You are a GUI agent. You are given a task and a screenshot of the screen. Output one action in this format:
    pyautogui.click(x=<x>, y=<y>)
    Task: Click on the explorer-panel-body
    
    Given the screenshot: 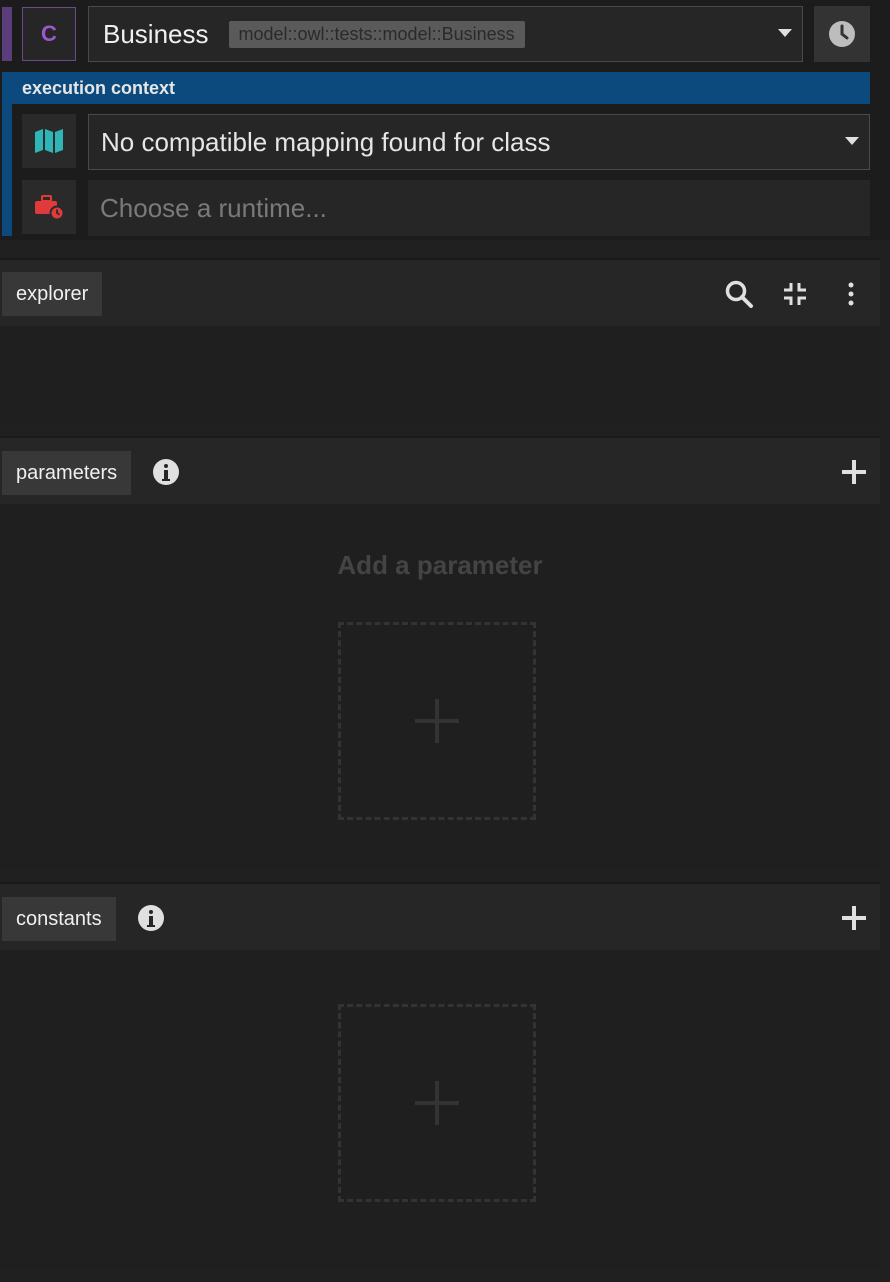 What is the action you would take?
    pyautogui.click(x=440, y=375)
    